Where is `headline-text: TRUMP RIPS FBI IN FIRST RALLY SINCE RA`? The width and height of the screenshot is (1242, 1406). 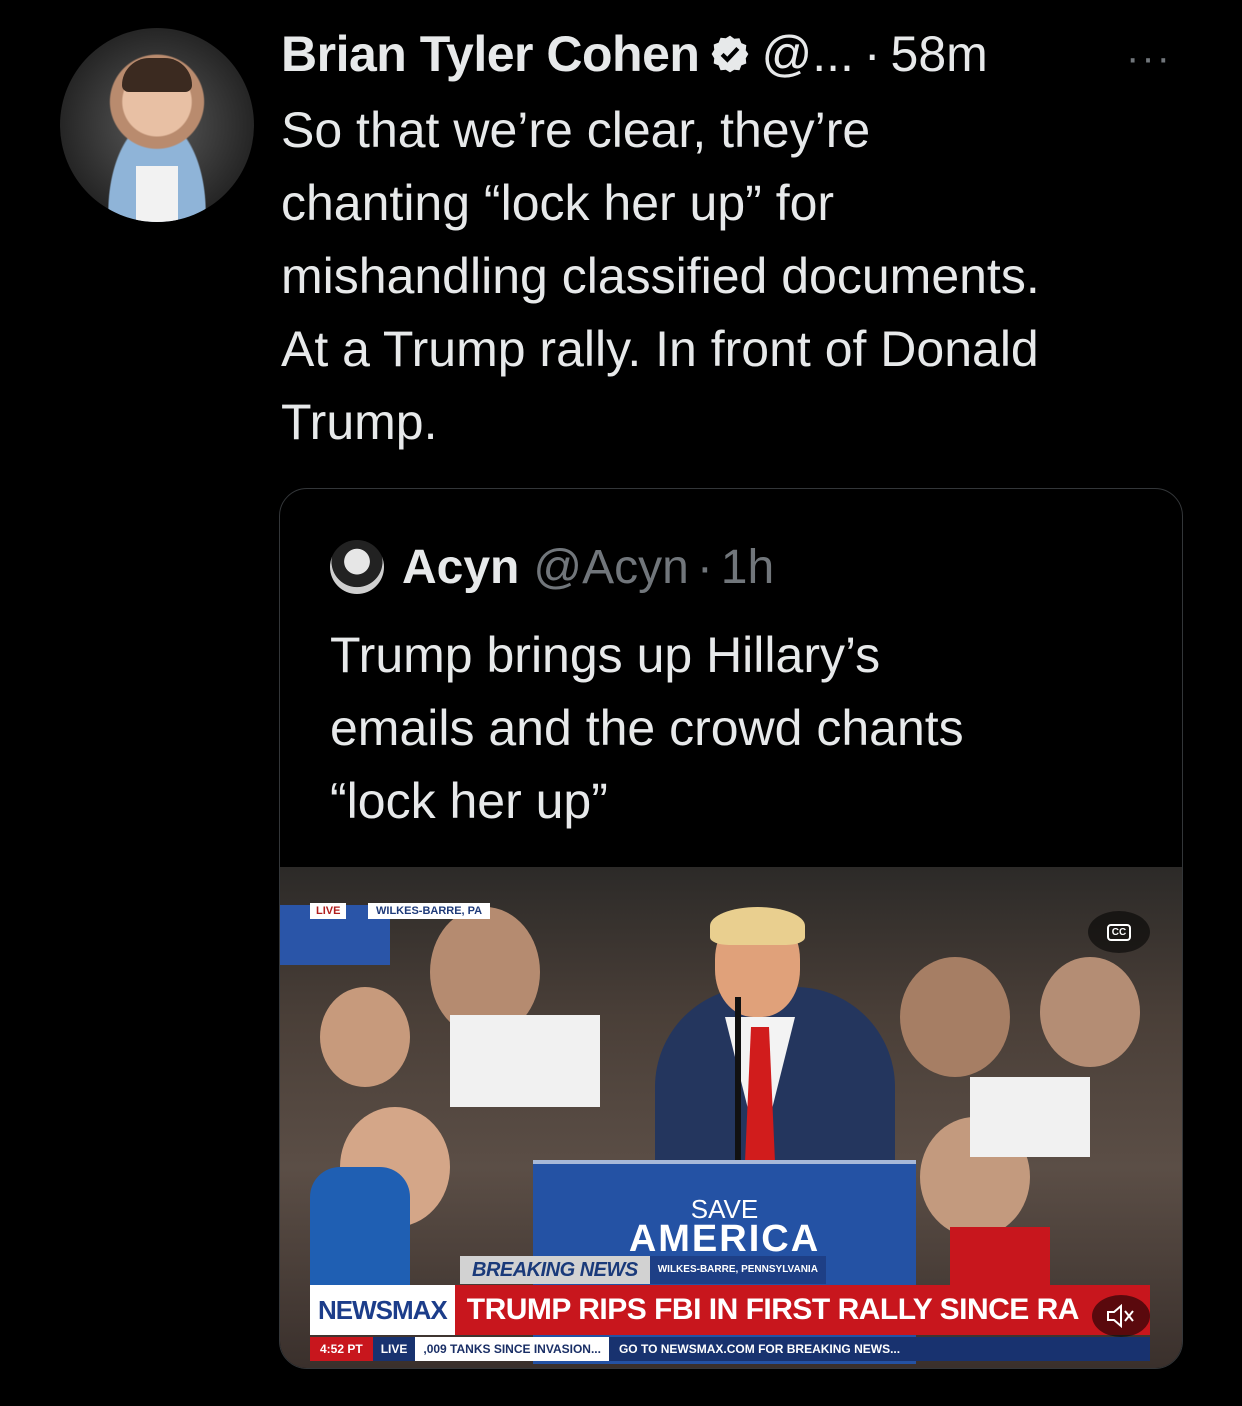 headline-text: TRUMP RIPS FBI IN FIRST RALLY SINCE RA is located at coordinates (773, 1309).